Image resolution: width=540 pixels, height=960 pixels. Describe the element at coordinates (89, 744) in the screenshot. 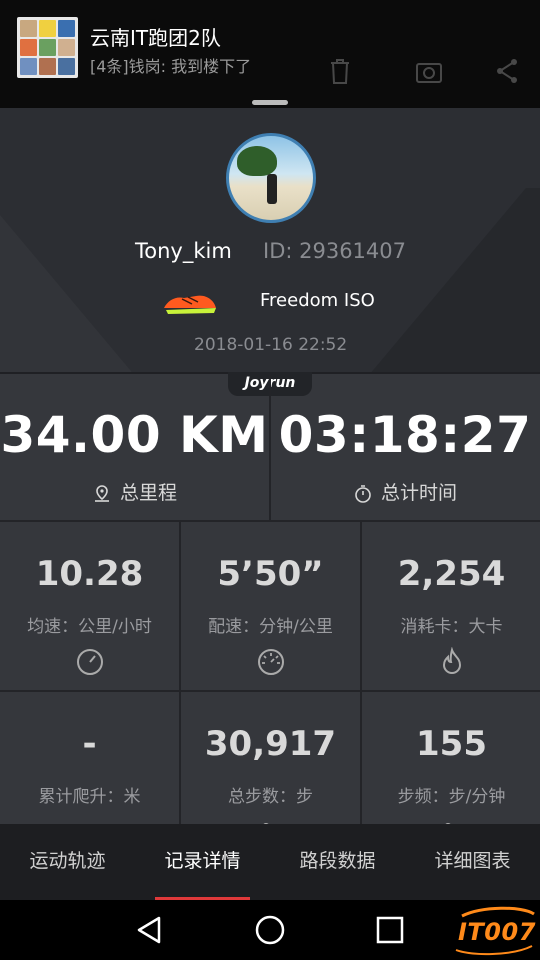

I see `climb-value: -` at that location.